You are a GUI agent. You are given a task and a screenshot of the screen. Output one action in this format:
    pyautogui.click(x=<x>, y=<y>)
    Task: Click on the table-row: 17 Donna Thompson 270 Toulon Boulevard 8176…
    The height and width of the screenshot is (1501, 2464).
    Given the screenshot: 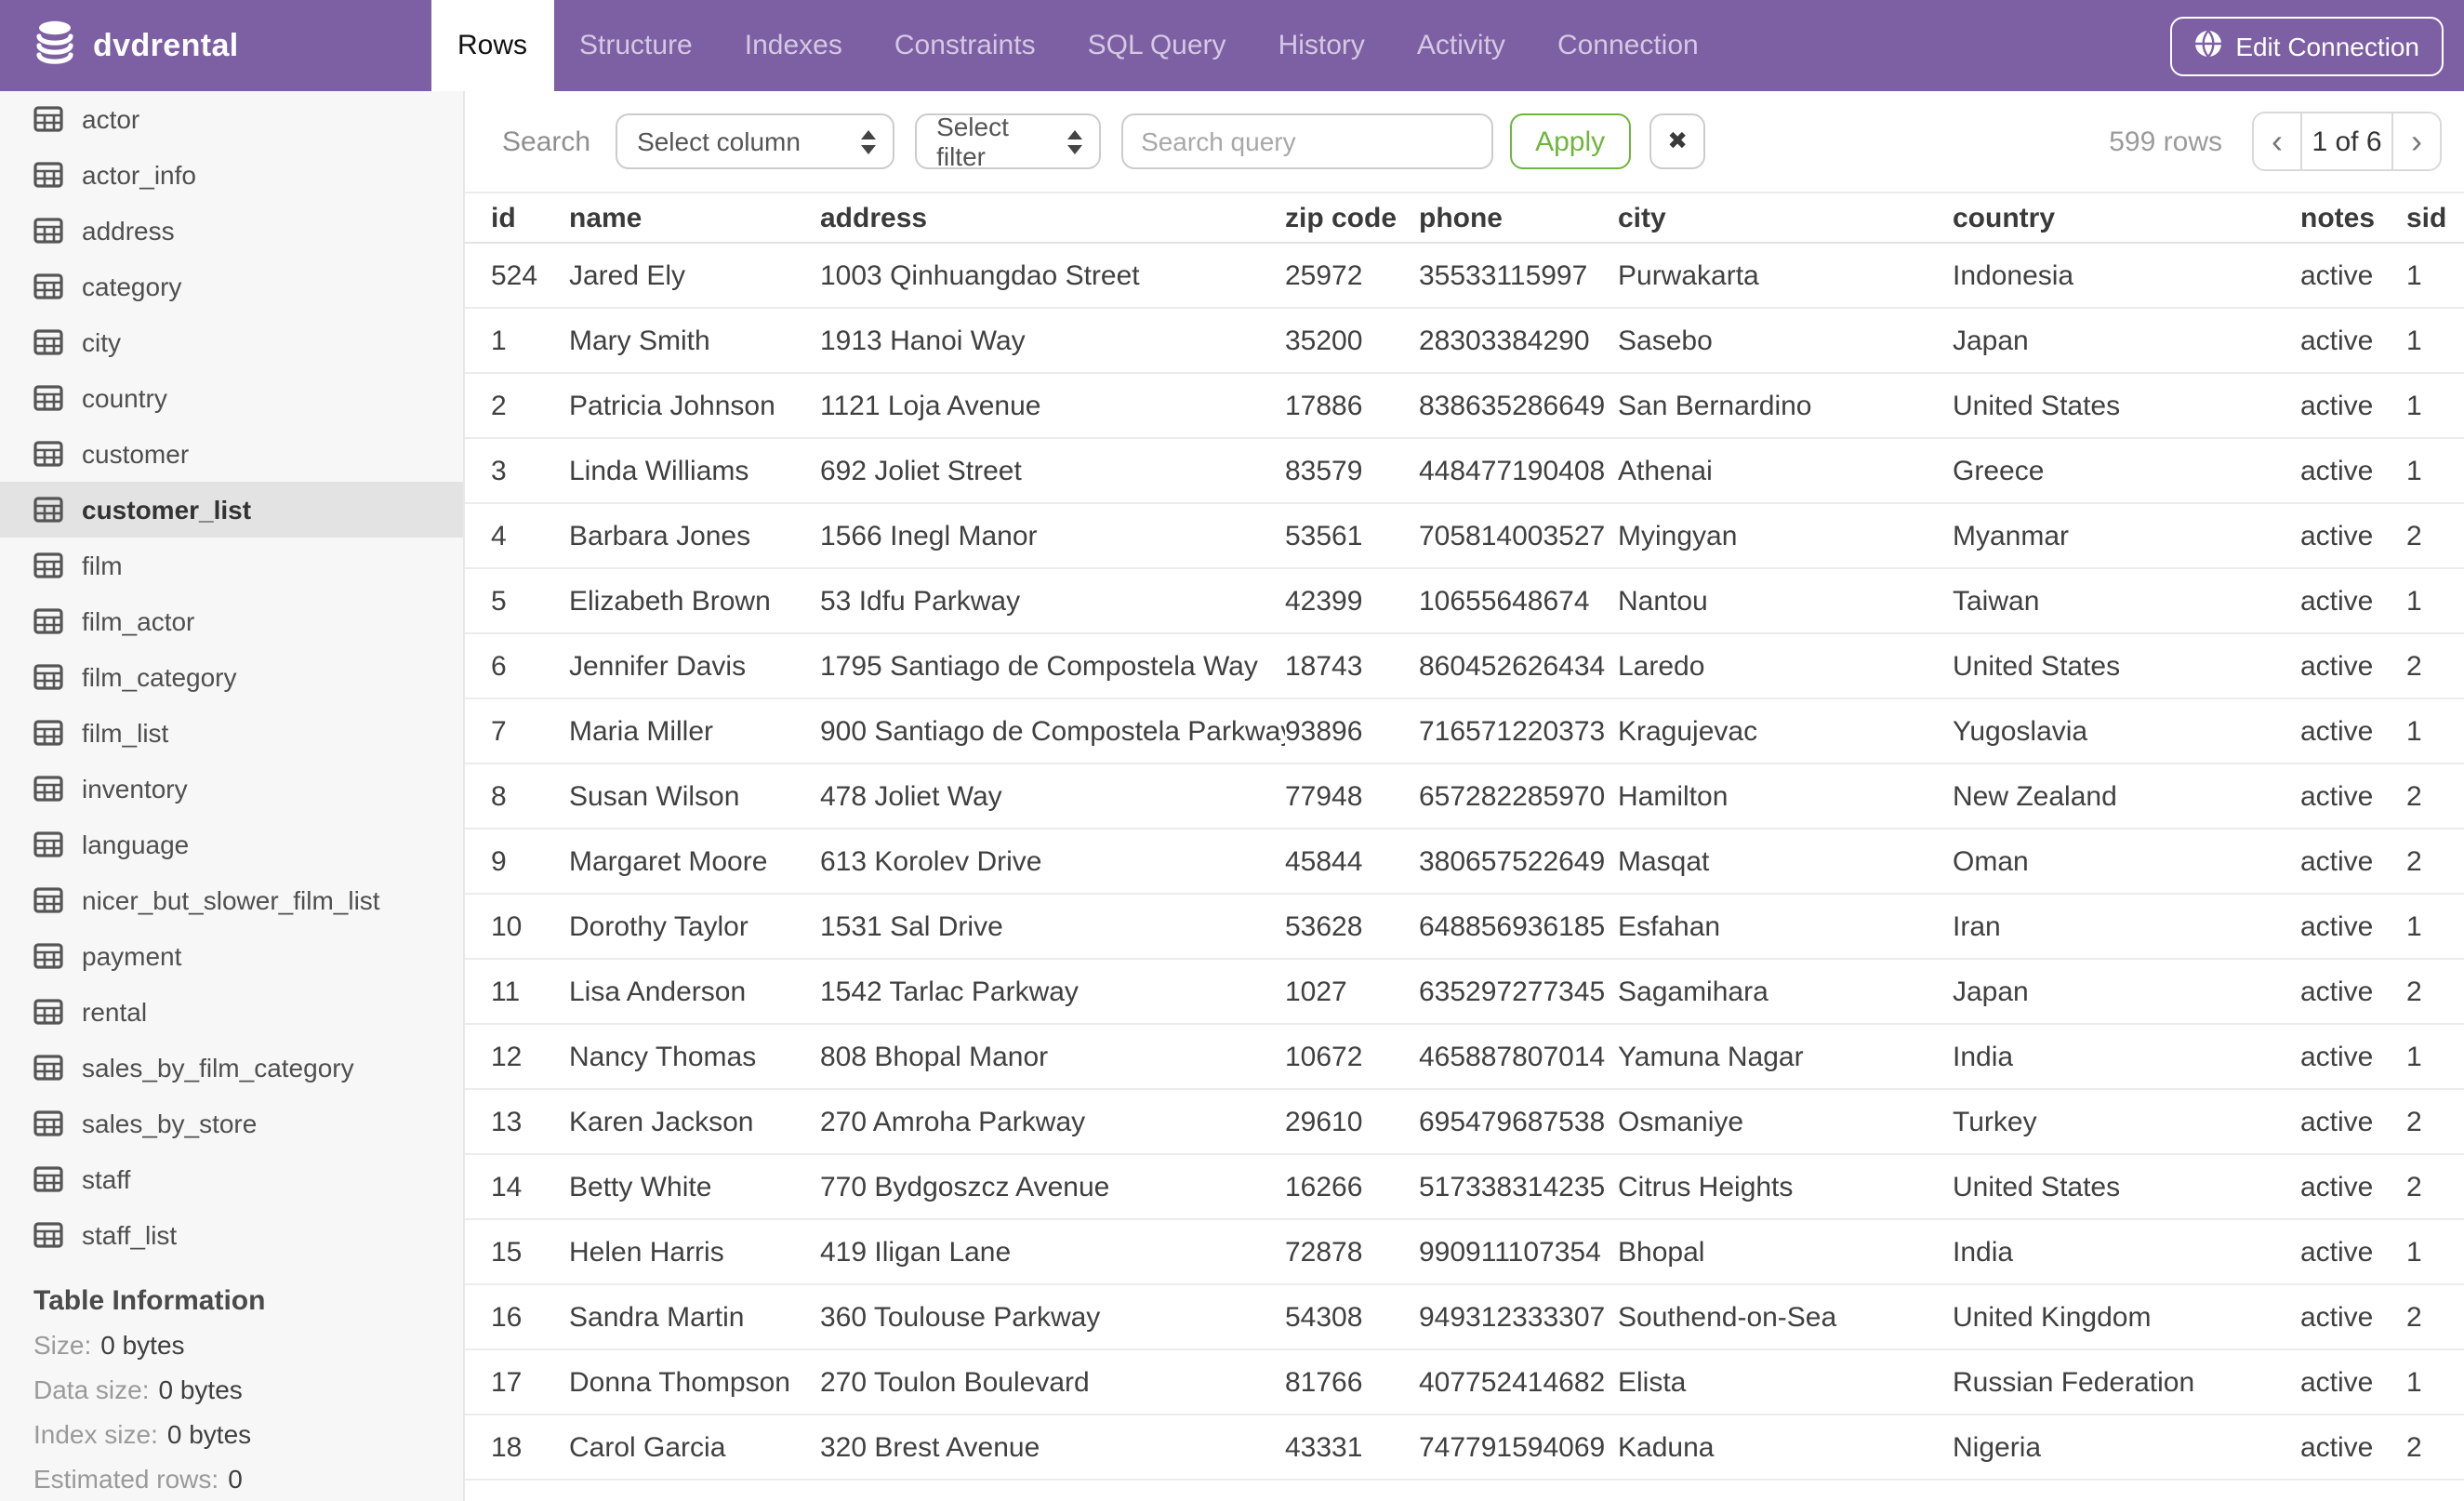 What is the action you would take?
    pyautogui.click(x=1464, y=1381)
    